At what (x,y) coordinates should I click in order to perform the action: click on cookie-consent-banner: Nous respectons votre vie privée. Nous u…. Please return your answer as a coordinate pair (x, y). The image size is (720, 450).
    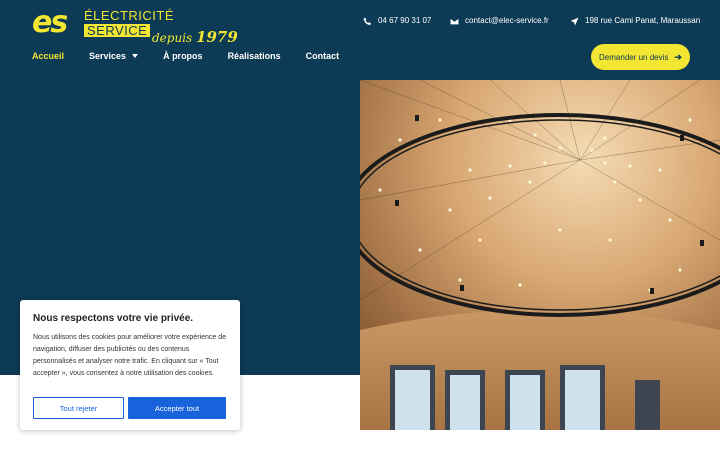
    Looking at the image, I should click on (130, 365).